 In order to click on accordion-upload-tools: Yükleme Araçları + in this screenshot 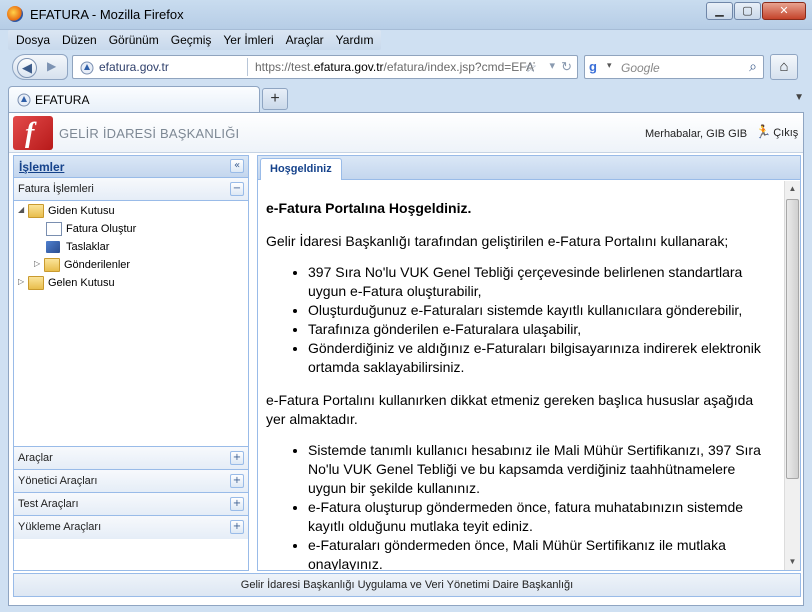, I will do `click(131, 527)`.